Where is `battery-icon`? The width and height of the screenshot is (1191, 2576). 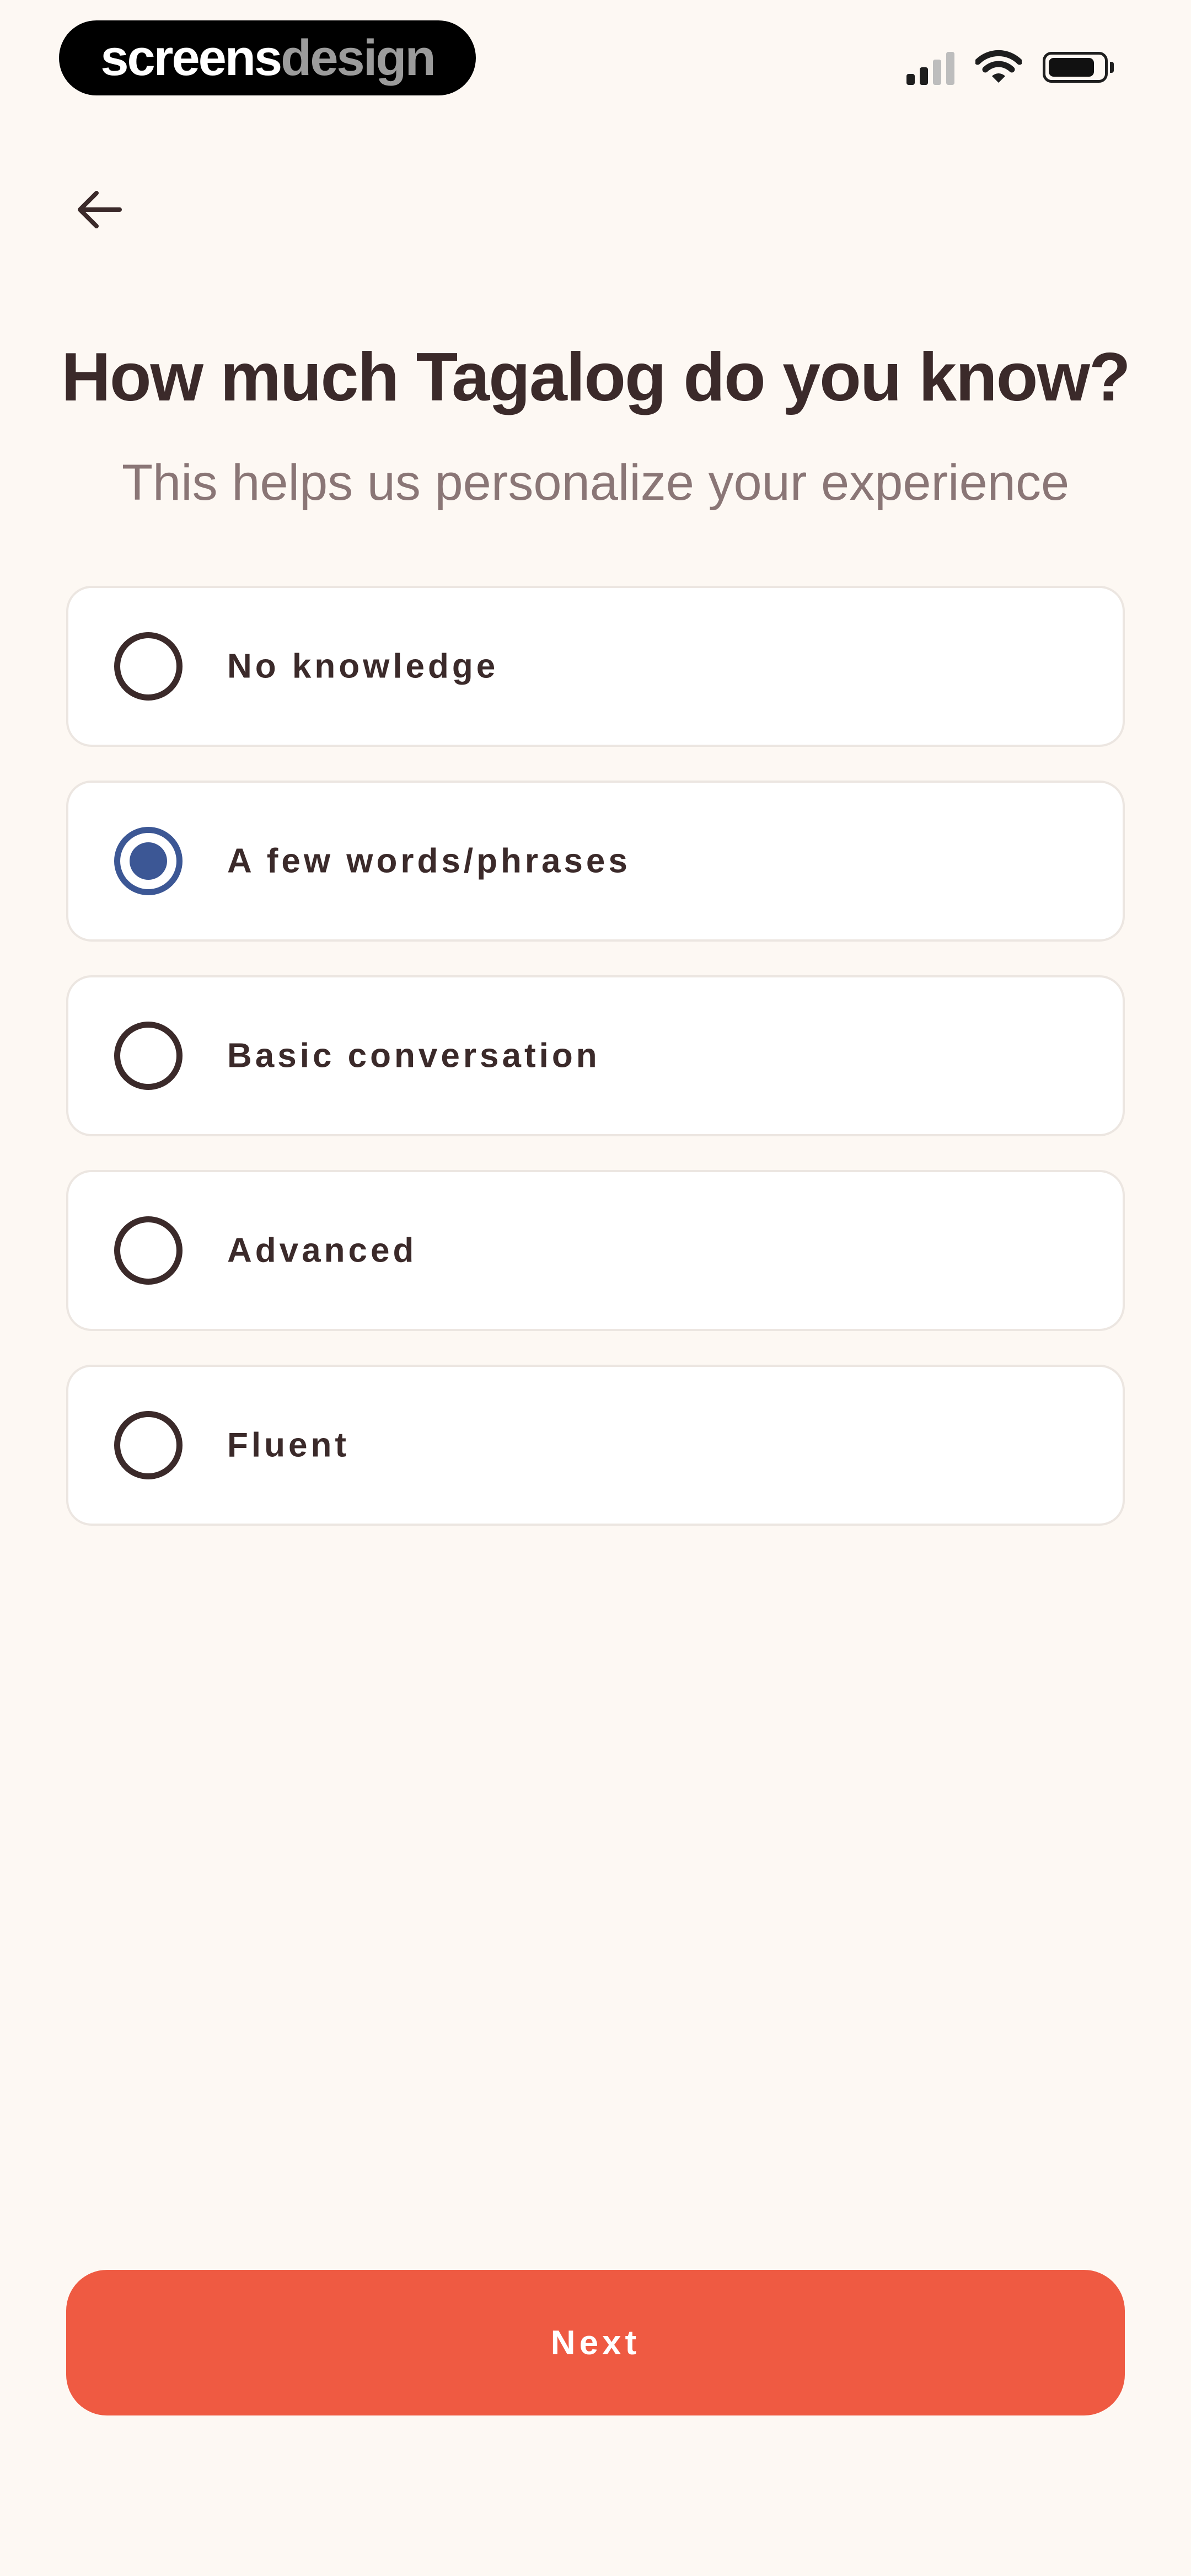
battery-icon is located at coordinates (1078, 67).